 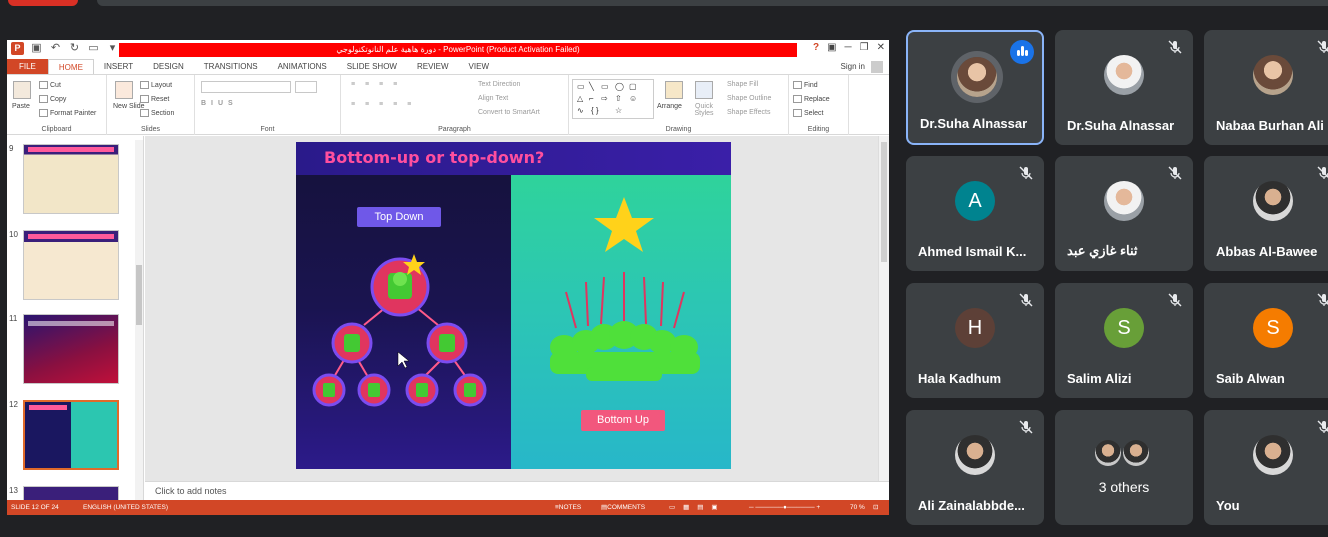 I want to click on tab-insert: INSERT, so click(x=118, y=66).